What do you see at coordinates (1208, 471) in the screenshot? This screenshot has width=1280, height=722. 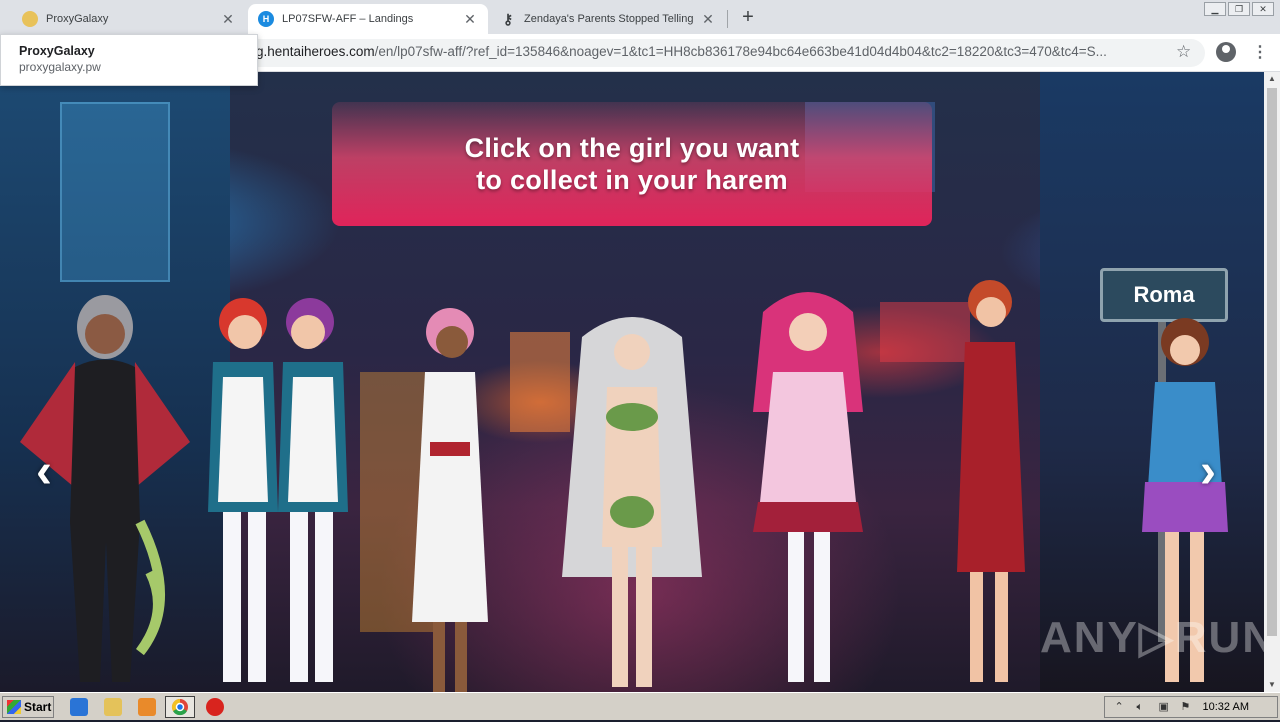 I see `next-arrow-icon: ›` at bounding box center [1208, 471].